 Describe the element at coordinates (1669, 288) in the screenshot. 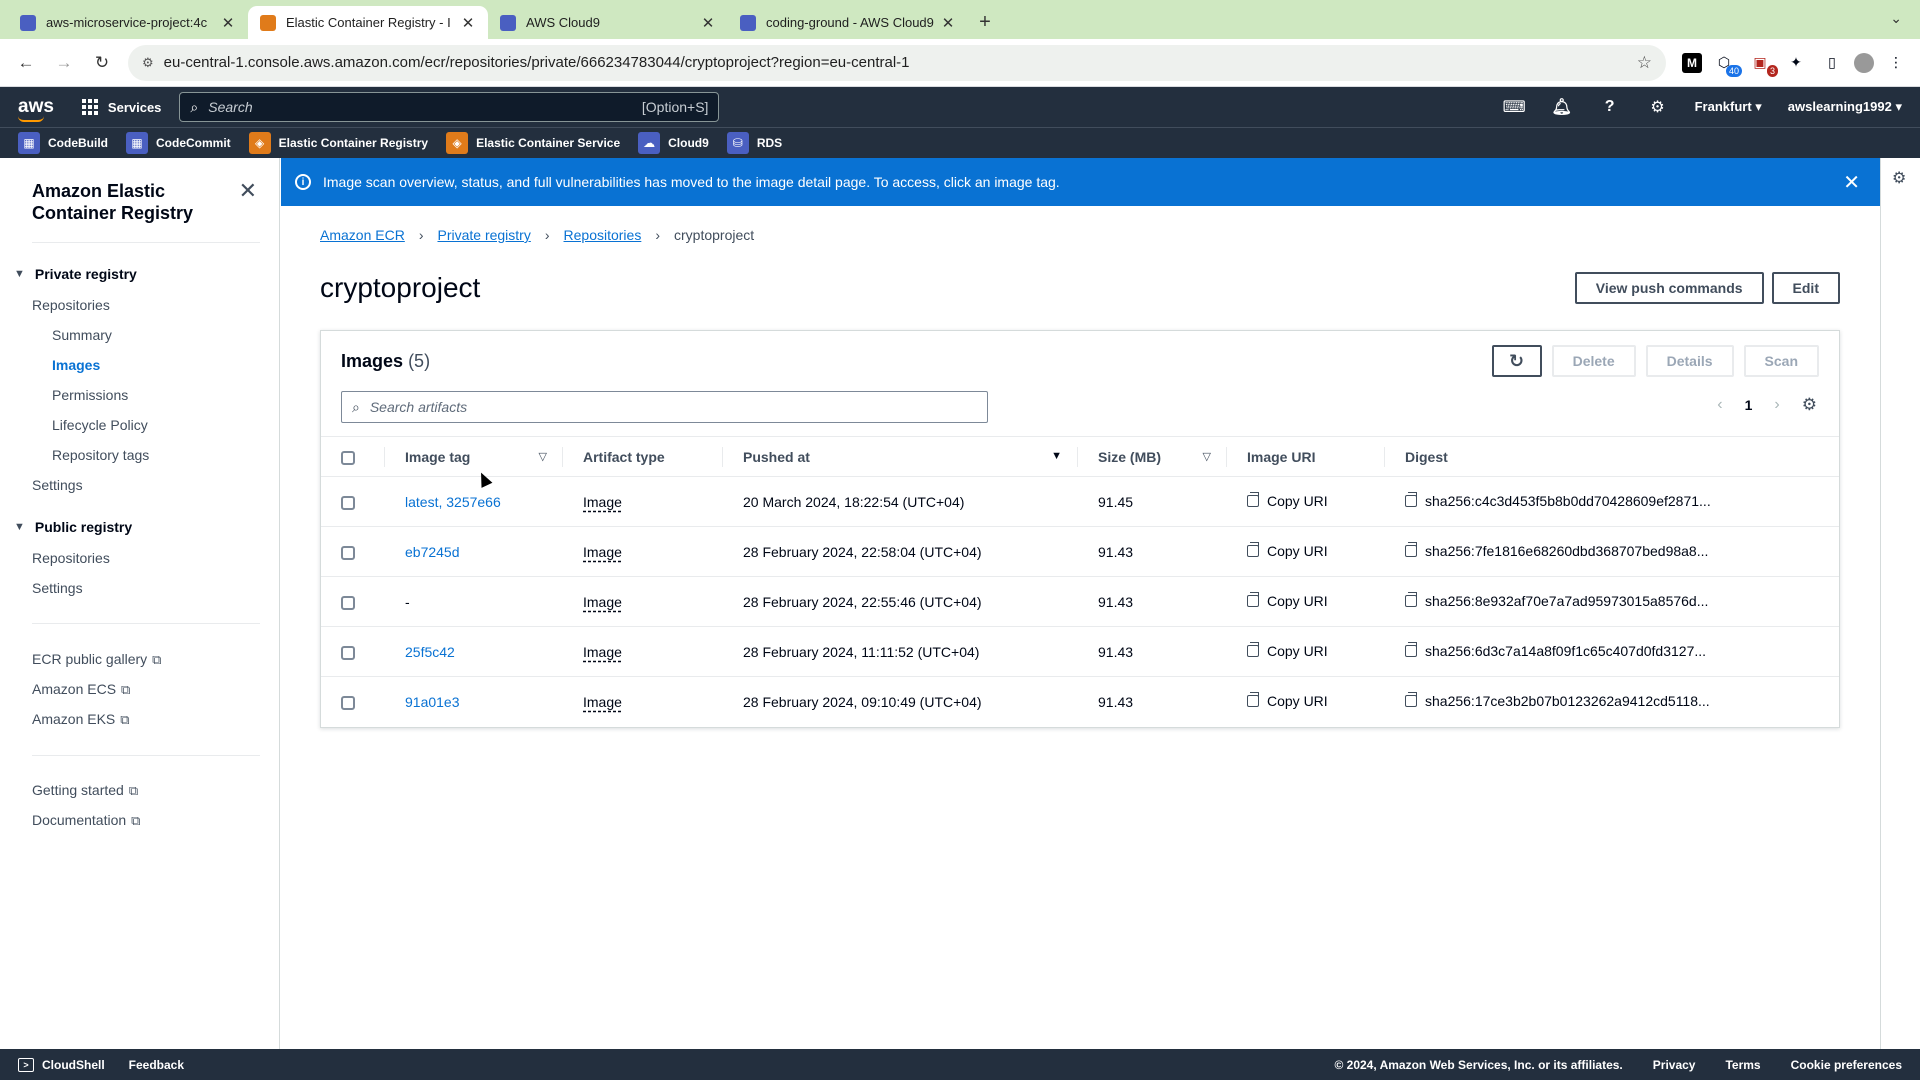

I see `view-push-commands-button: View push commands` at that location.